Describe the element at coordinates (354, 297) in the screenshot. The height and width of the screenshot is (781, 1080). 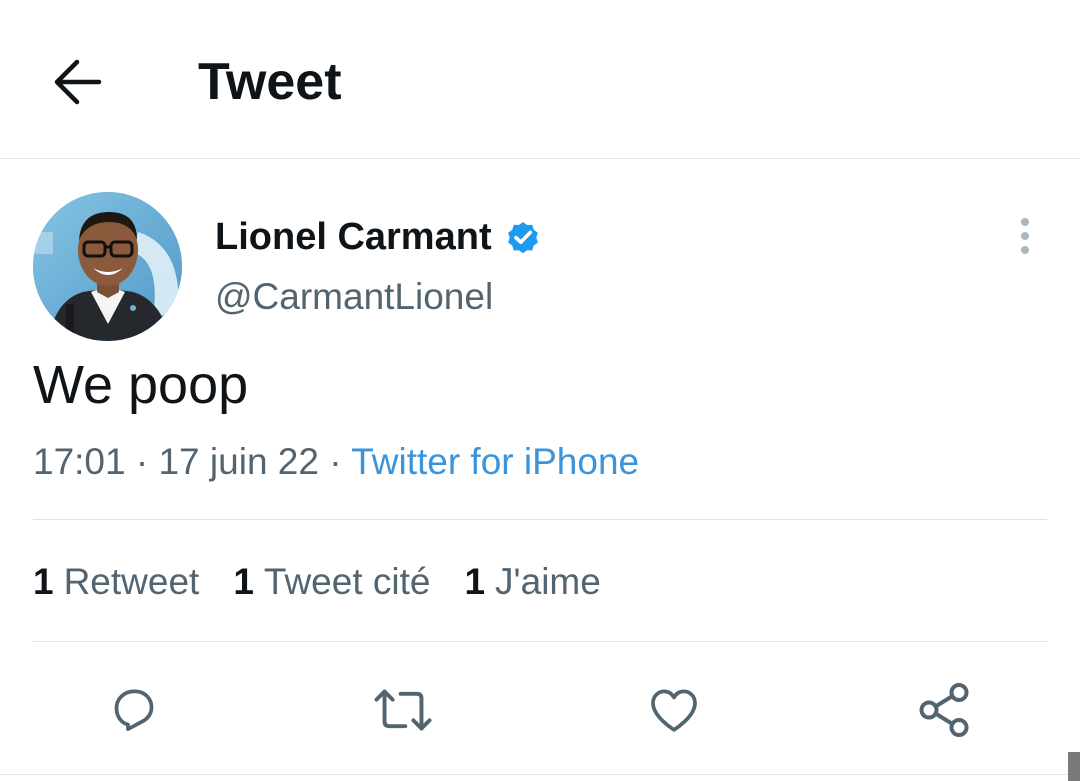
I see `author-handle: @CarmantLionel` at that location.